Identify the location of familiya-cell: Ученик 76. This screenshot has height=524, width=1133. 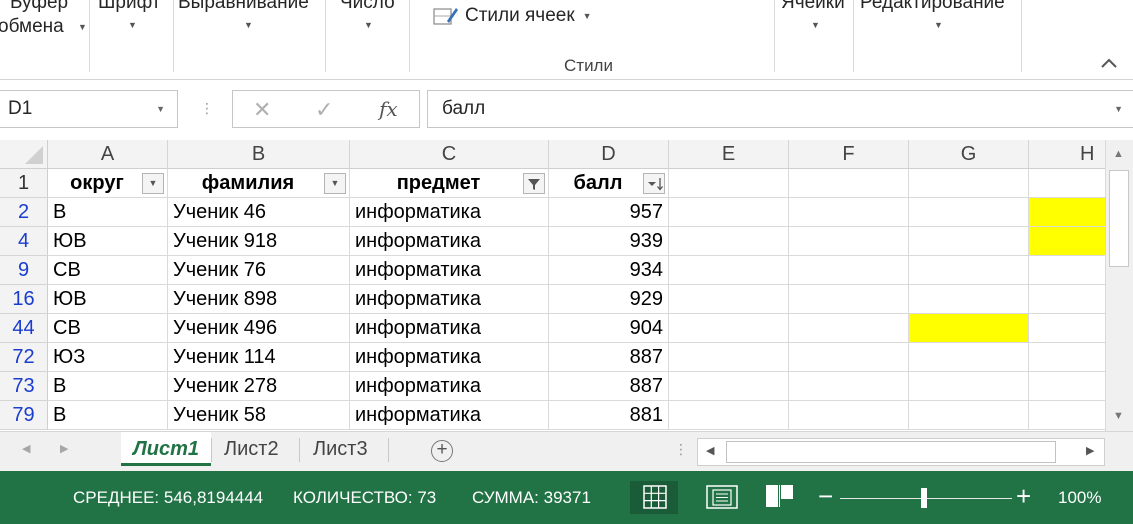
(259, 270).